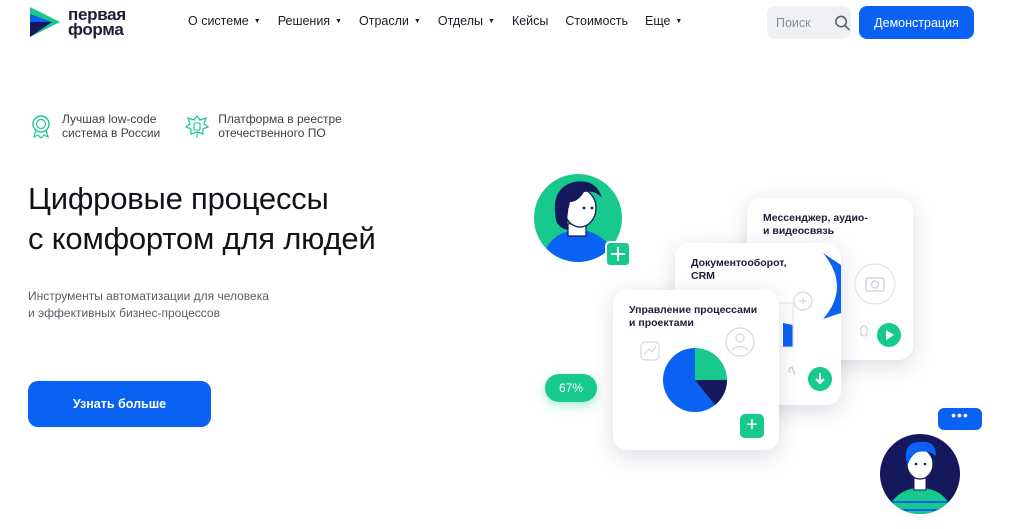 The height and width of the screenshot is (529, 1024). I want to click on logo-text: первая форма, so click(97, 22).